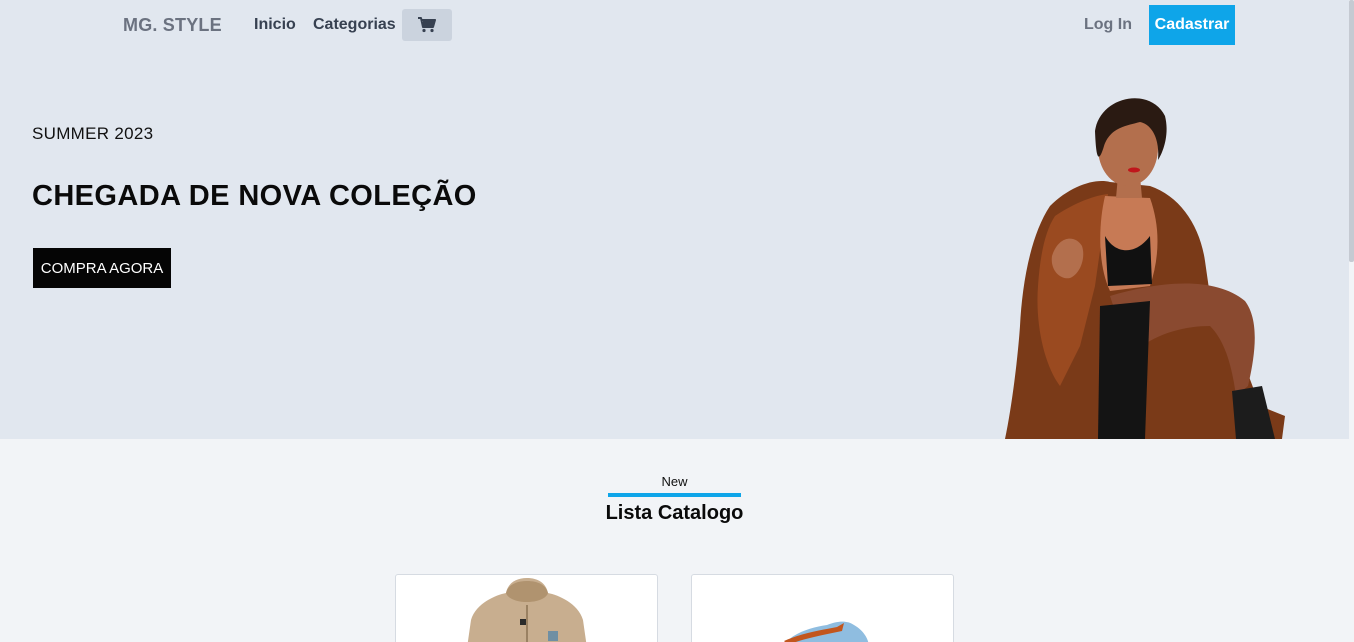 The width and height of the screenshot is (1354, 642). I want to click on hero-kicker: SUMMER 2023, so click(93, 133).